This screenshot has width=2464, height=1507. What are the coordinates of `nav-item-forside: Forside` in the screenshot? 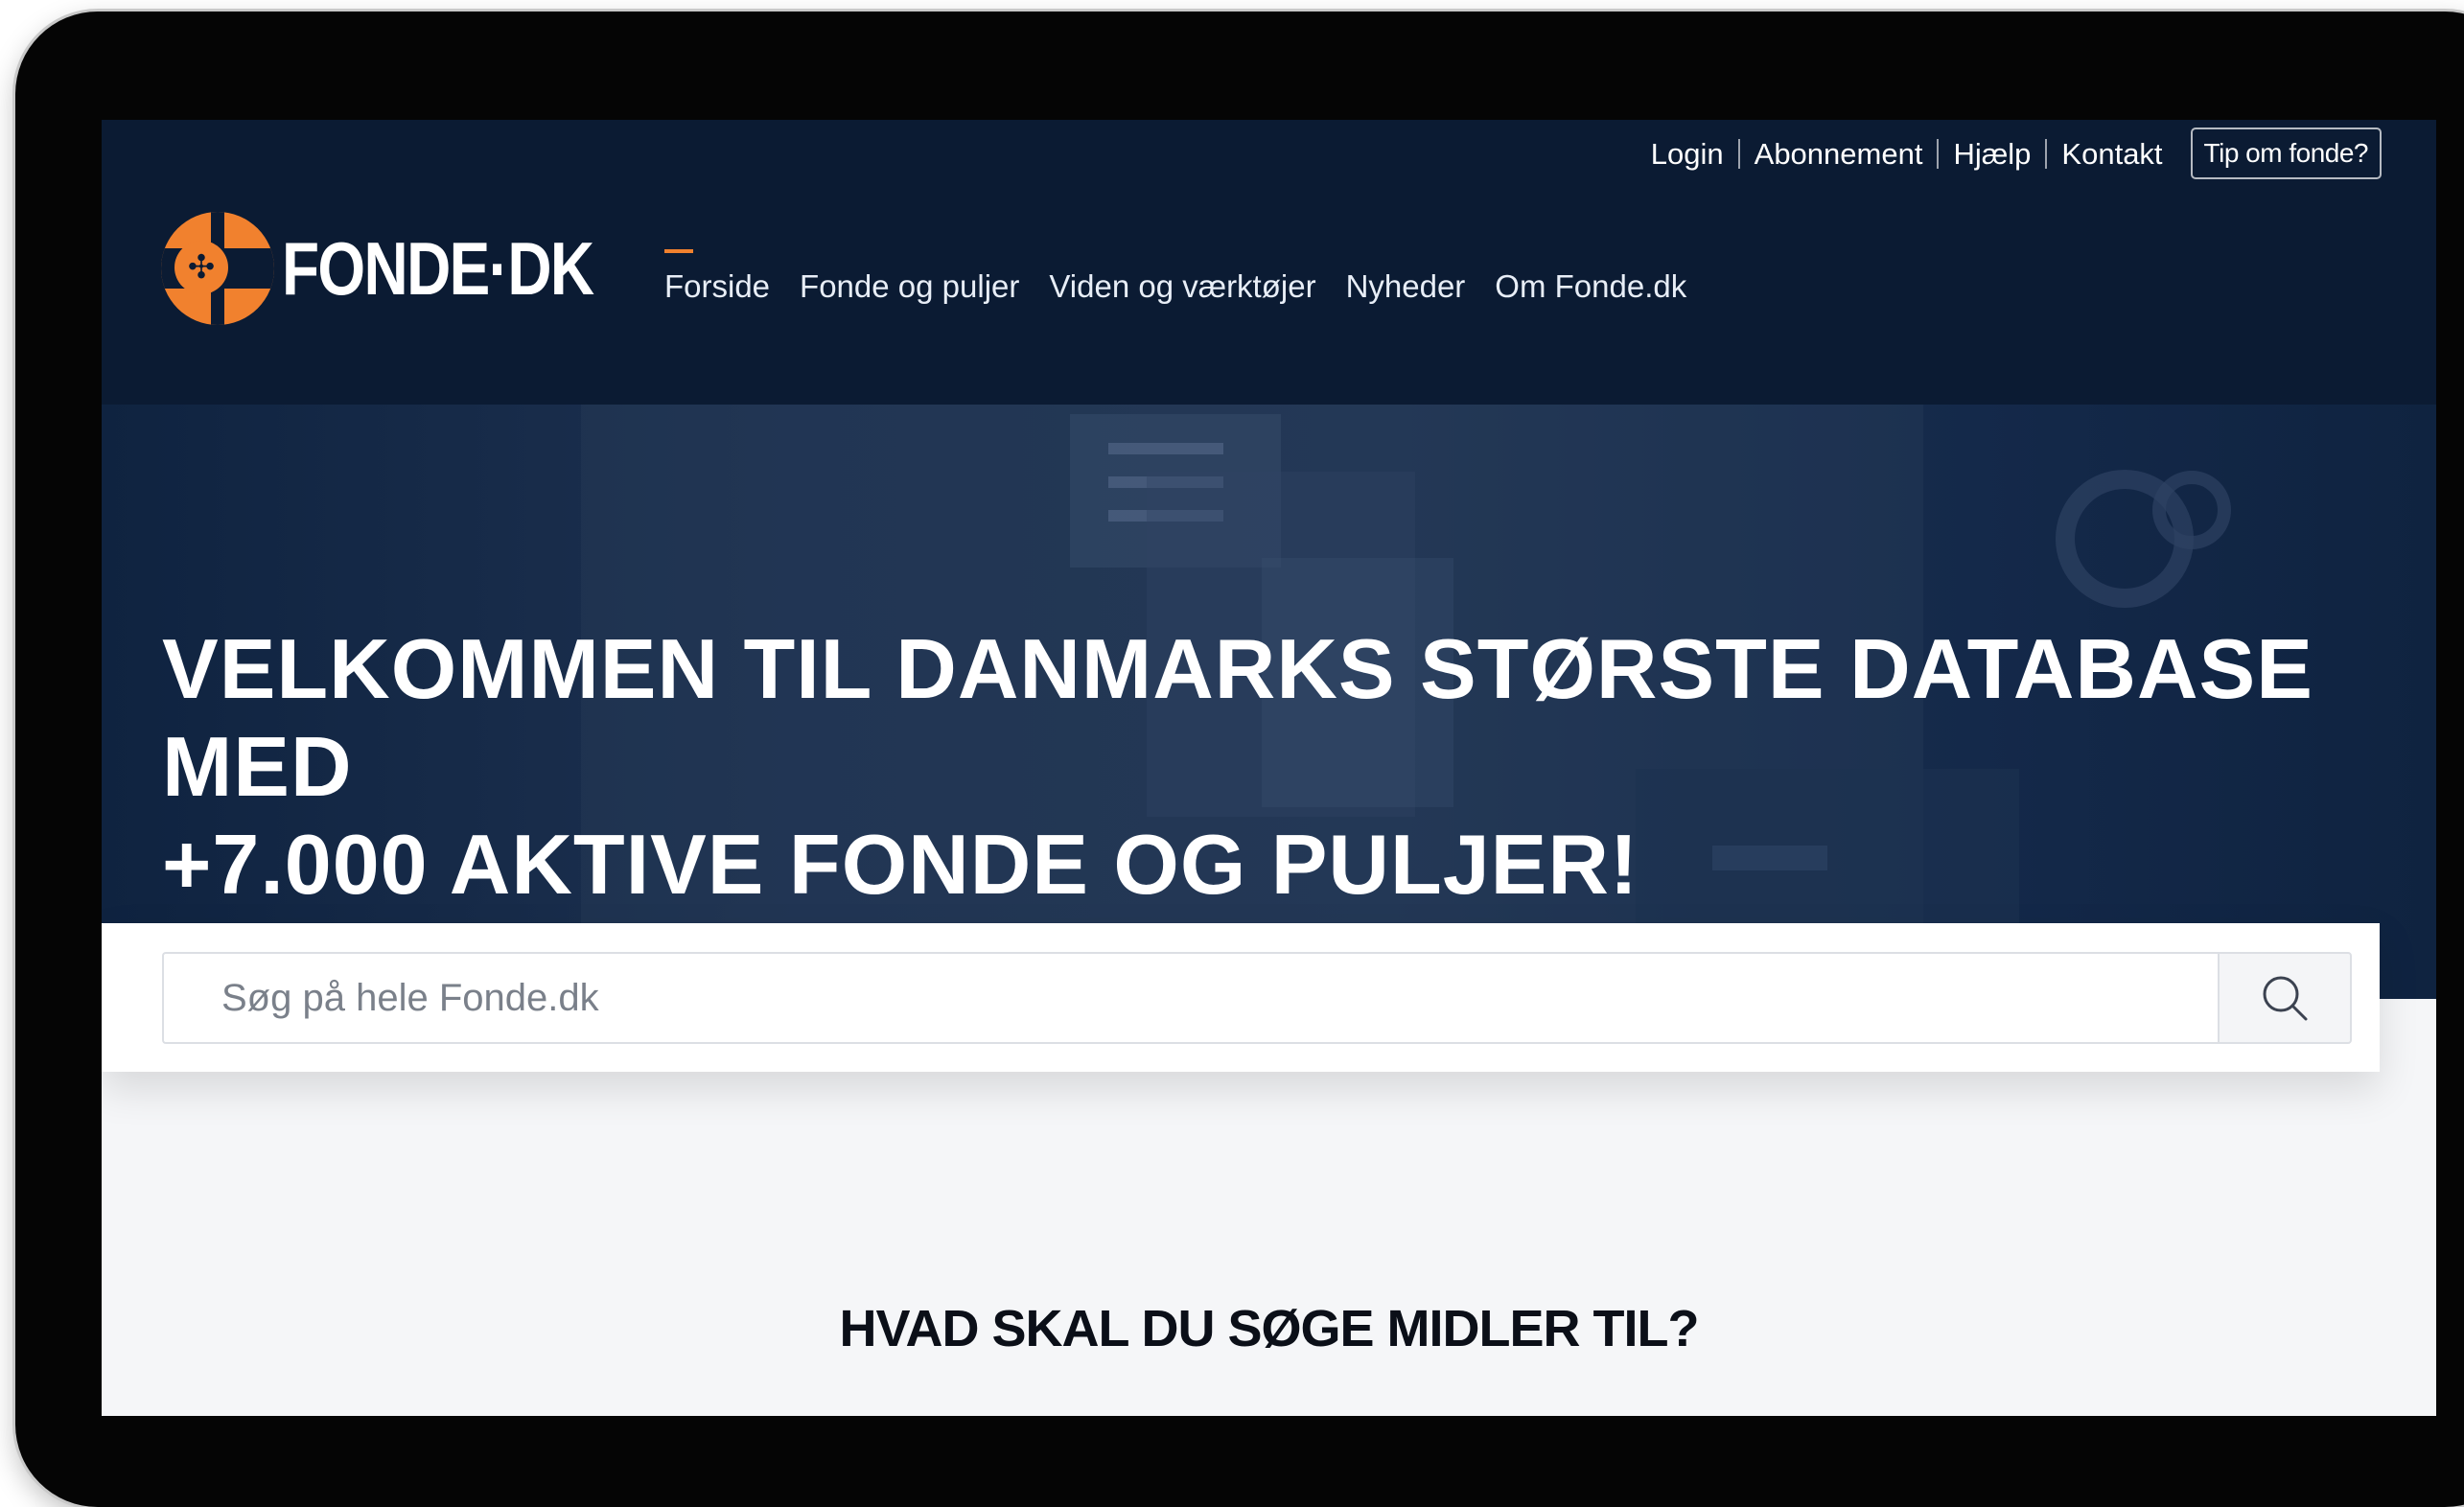 It's located at (717, 277).